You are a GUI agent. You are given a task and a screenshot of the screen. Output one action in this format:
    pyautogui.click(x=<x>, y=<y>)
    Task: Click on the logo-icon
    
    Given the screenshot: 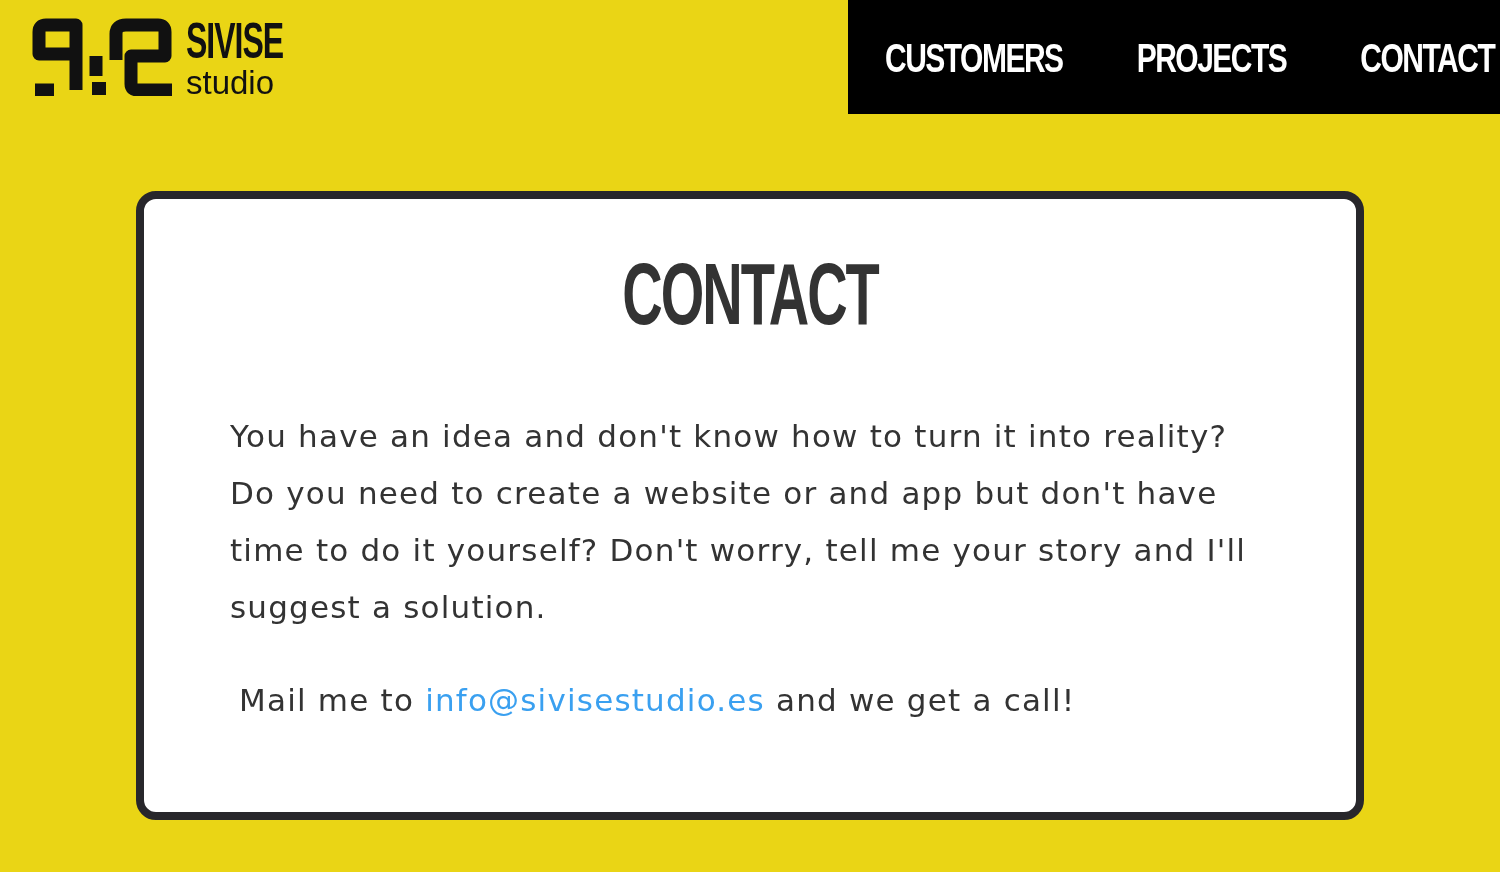 What is the action you would take?
    pyautogui.click(x=103, y=56)
    